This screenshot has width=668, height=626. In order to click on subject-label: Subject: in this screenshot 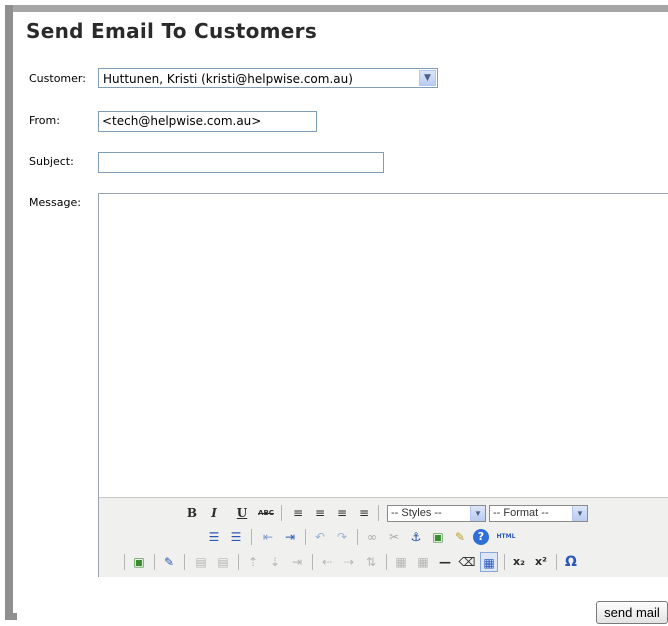, I will do `click(51, 161)`.